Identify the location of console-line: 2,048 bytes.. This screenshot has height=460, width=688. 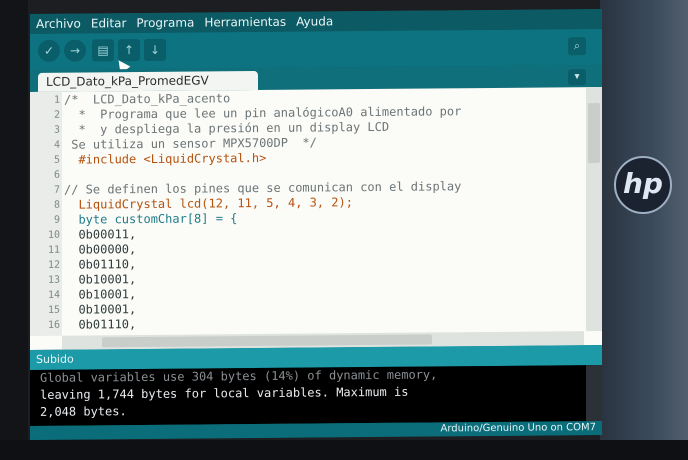
(83, 411).